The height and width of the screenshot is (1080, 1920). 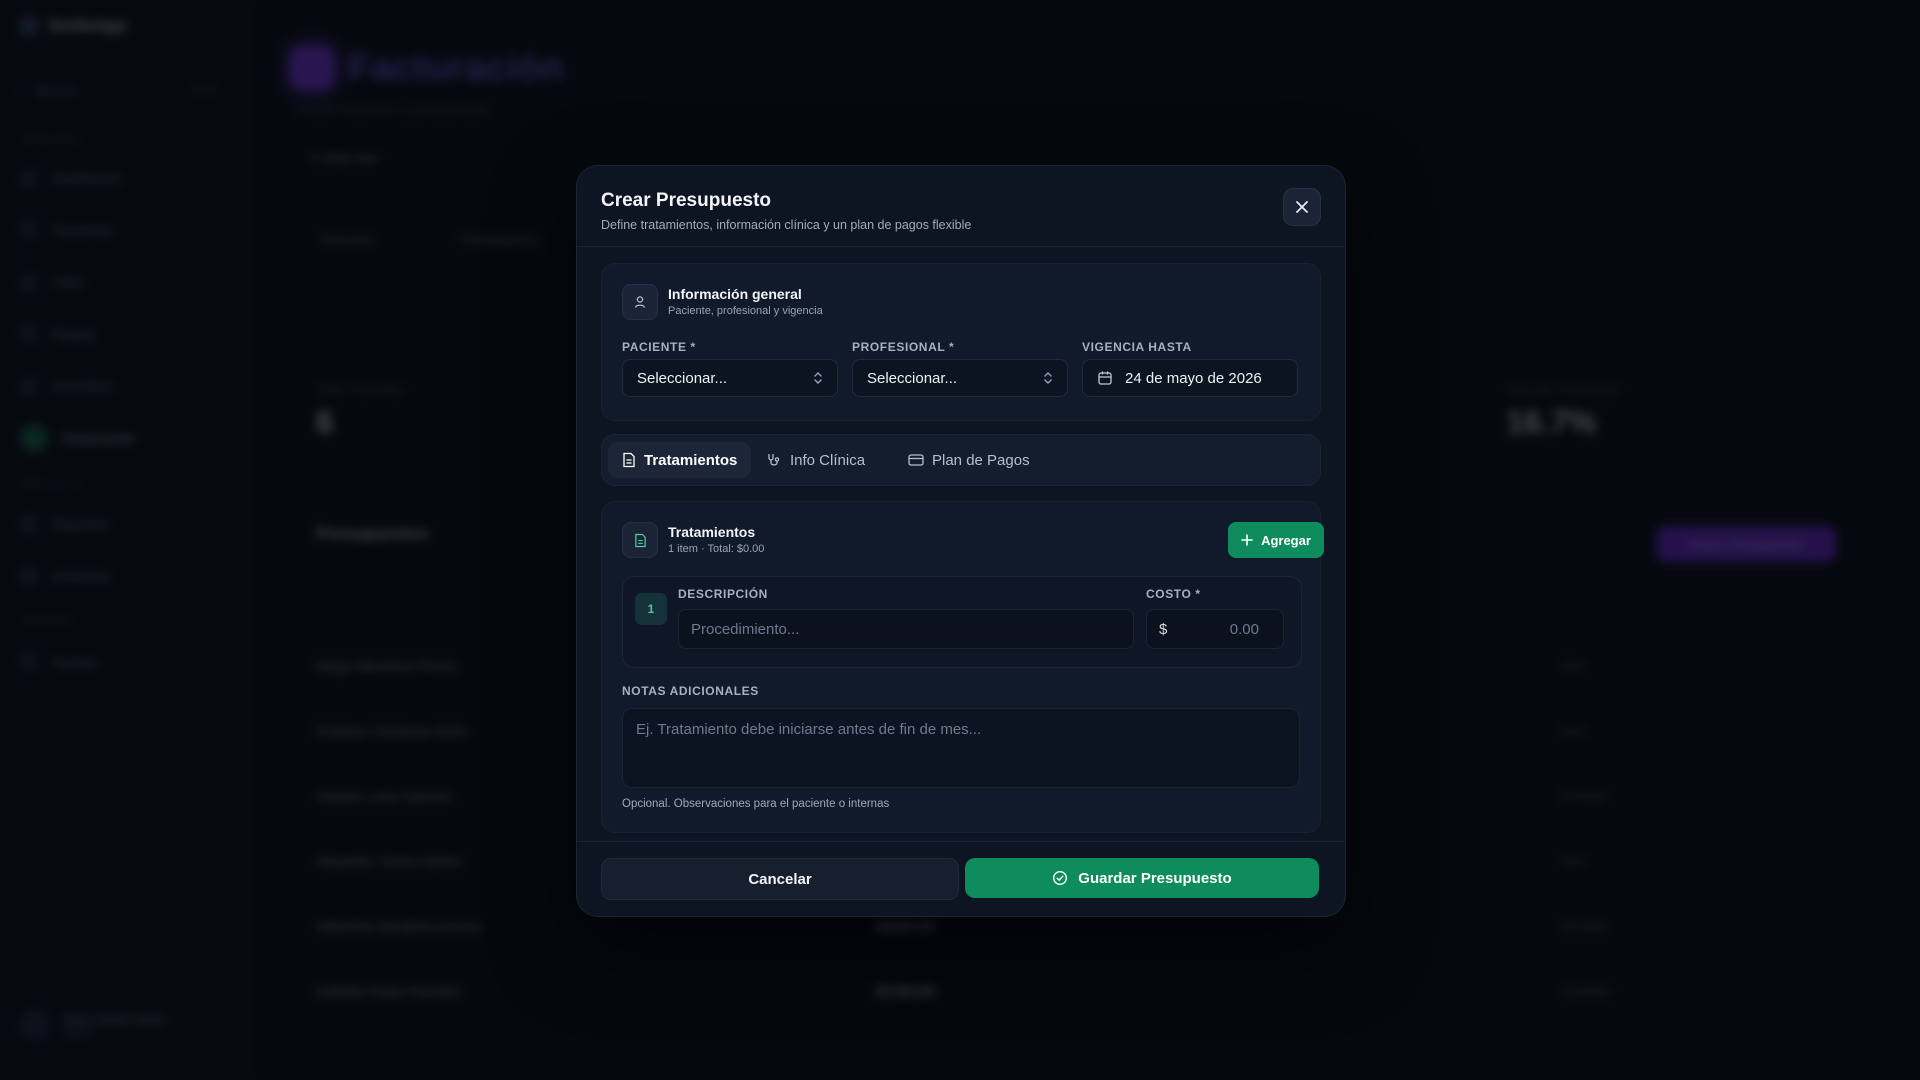 What do you see at coordinates (1155, 878) in the screenshot?
I see `save-label: Guardar Presupuesto` at bounding box center [1155, 878].